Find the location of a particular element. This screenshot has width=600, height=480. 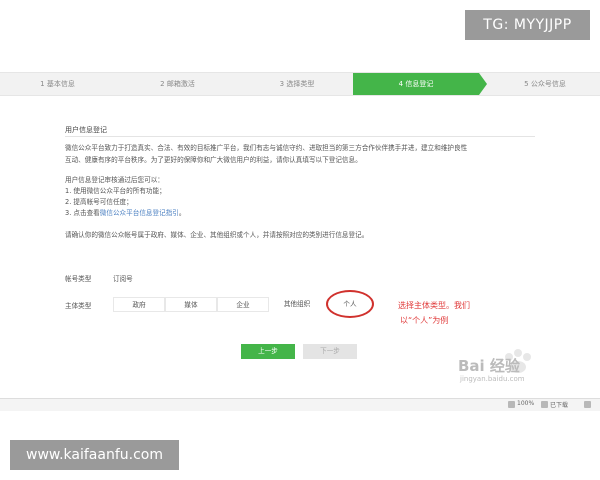

watermark-text: Bai 经验 is located at coordinates (489, 366).